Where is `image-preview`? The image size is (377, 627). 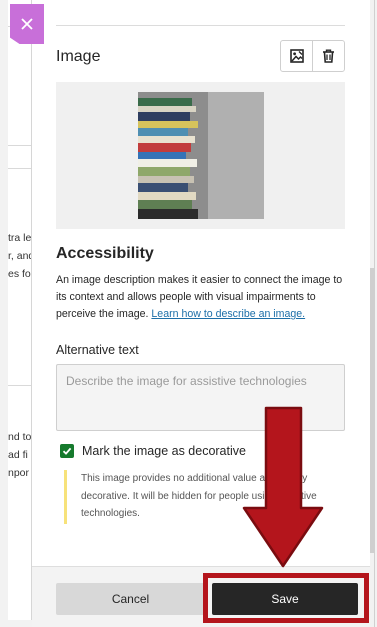 image-preview is located at coordinates (201, 155).